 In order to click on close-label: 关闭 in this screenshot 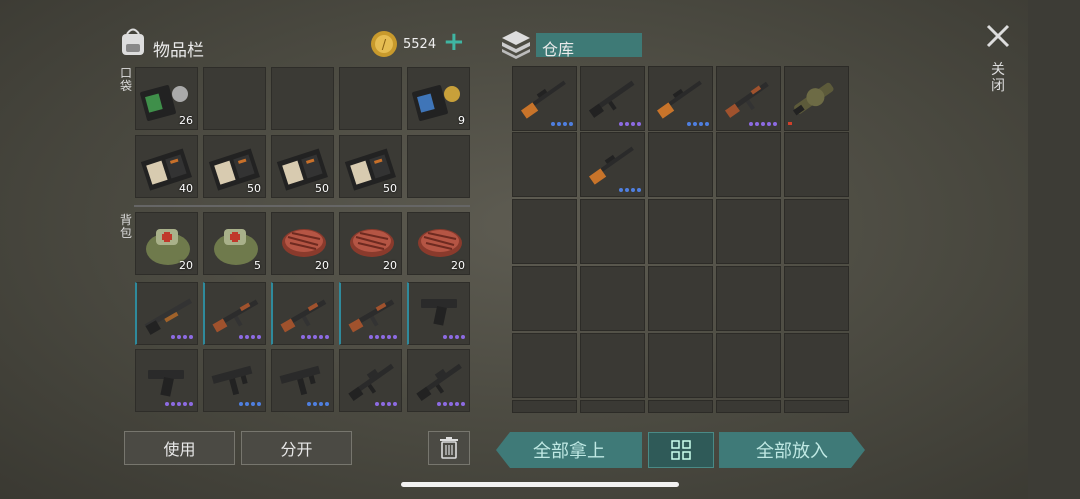, I will do `click(998, 78)`.